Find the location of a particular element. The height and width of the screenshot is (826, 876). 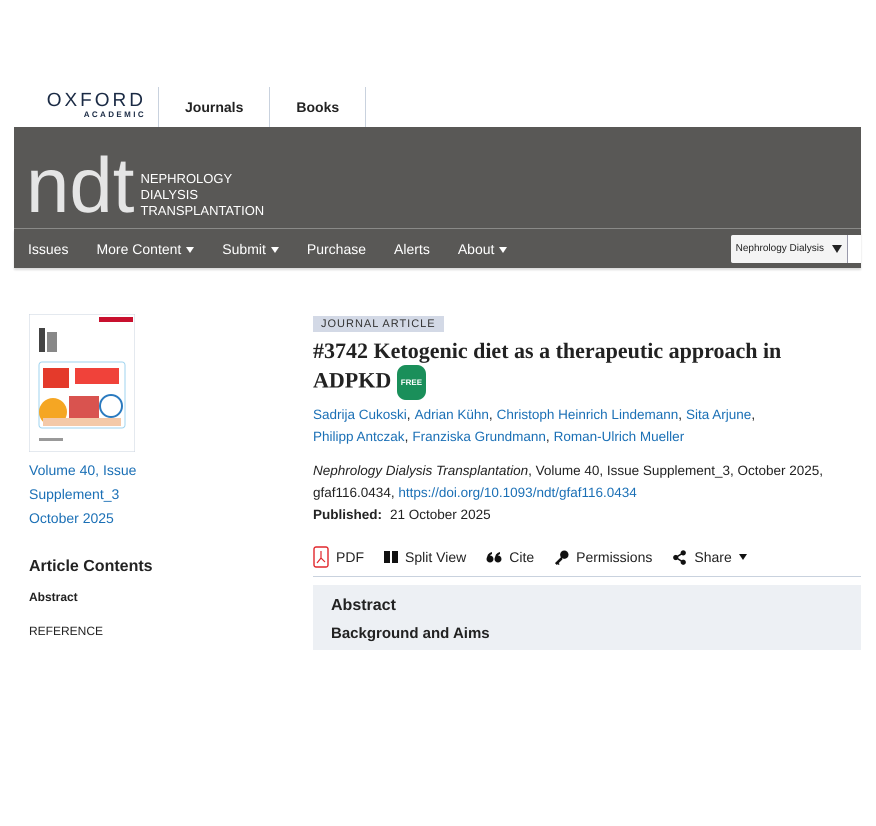

toolbar-button: Split View is located at coordinates (425, 557).